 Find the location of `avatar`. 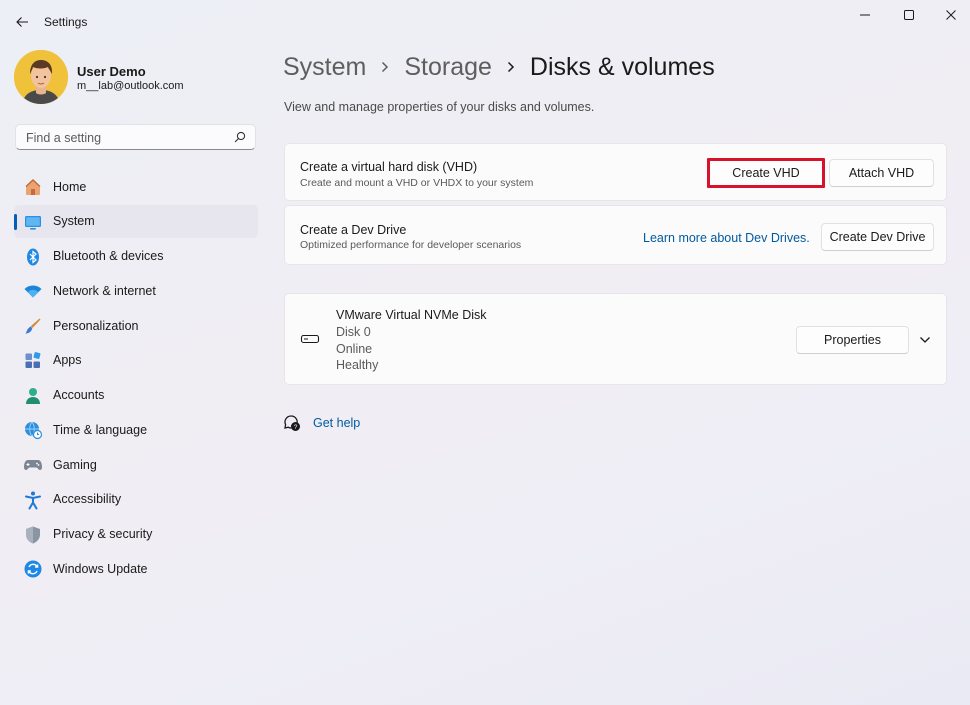

avatar is located at coordinates (41, 77).